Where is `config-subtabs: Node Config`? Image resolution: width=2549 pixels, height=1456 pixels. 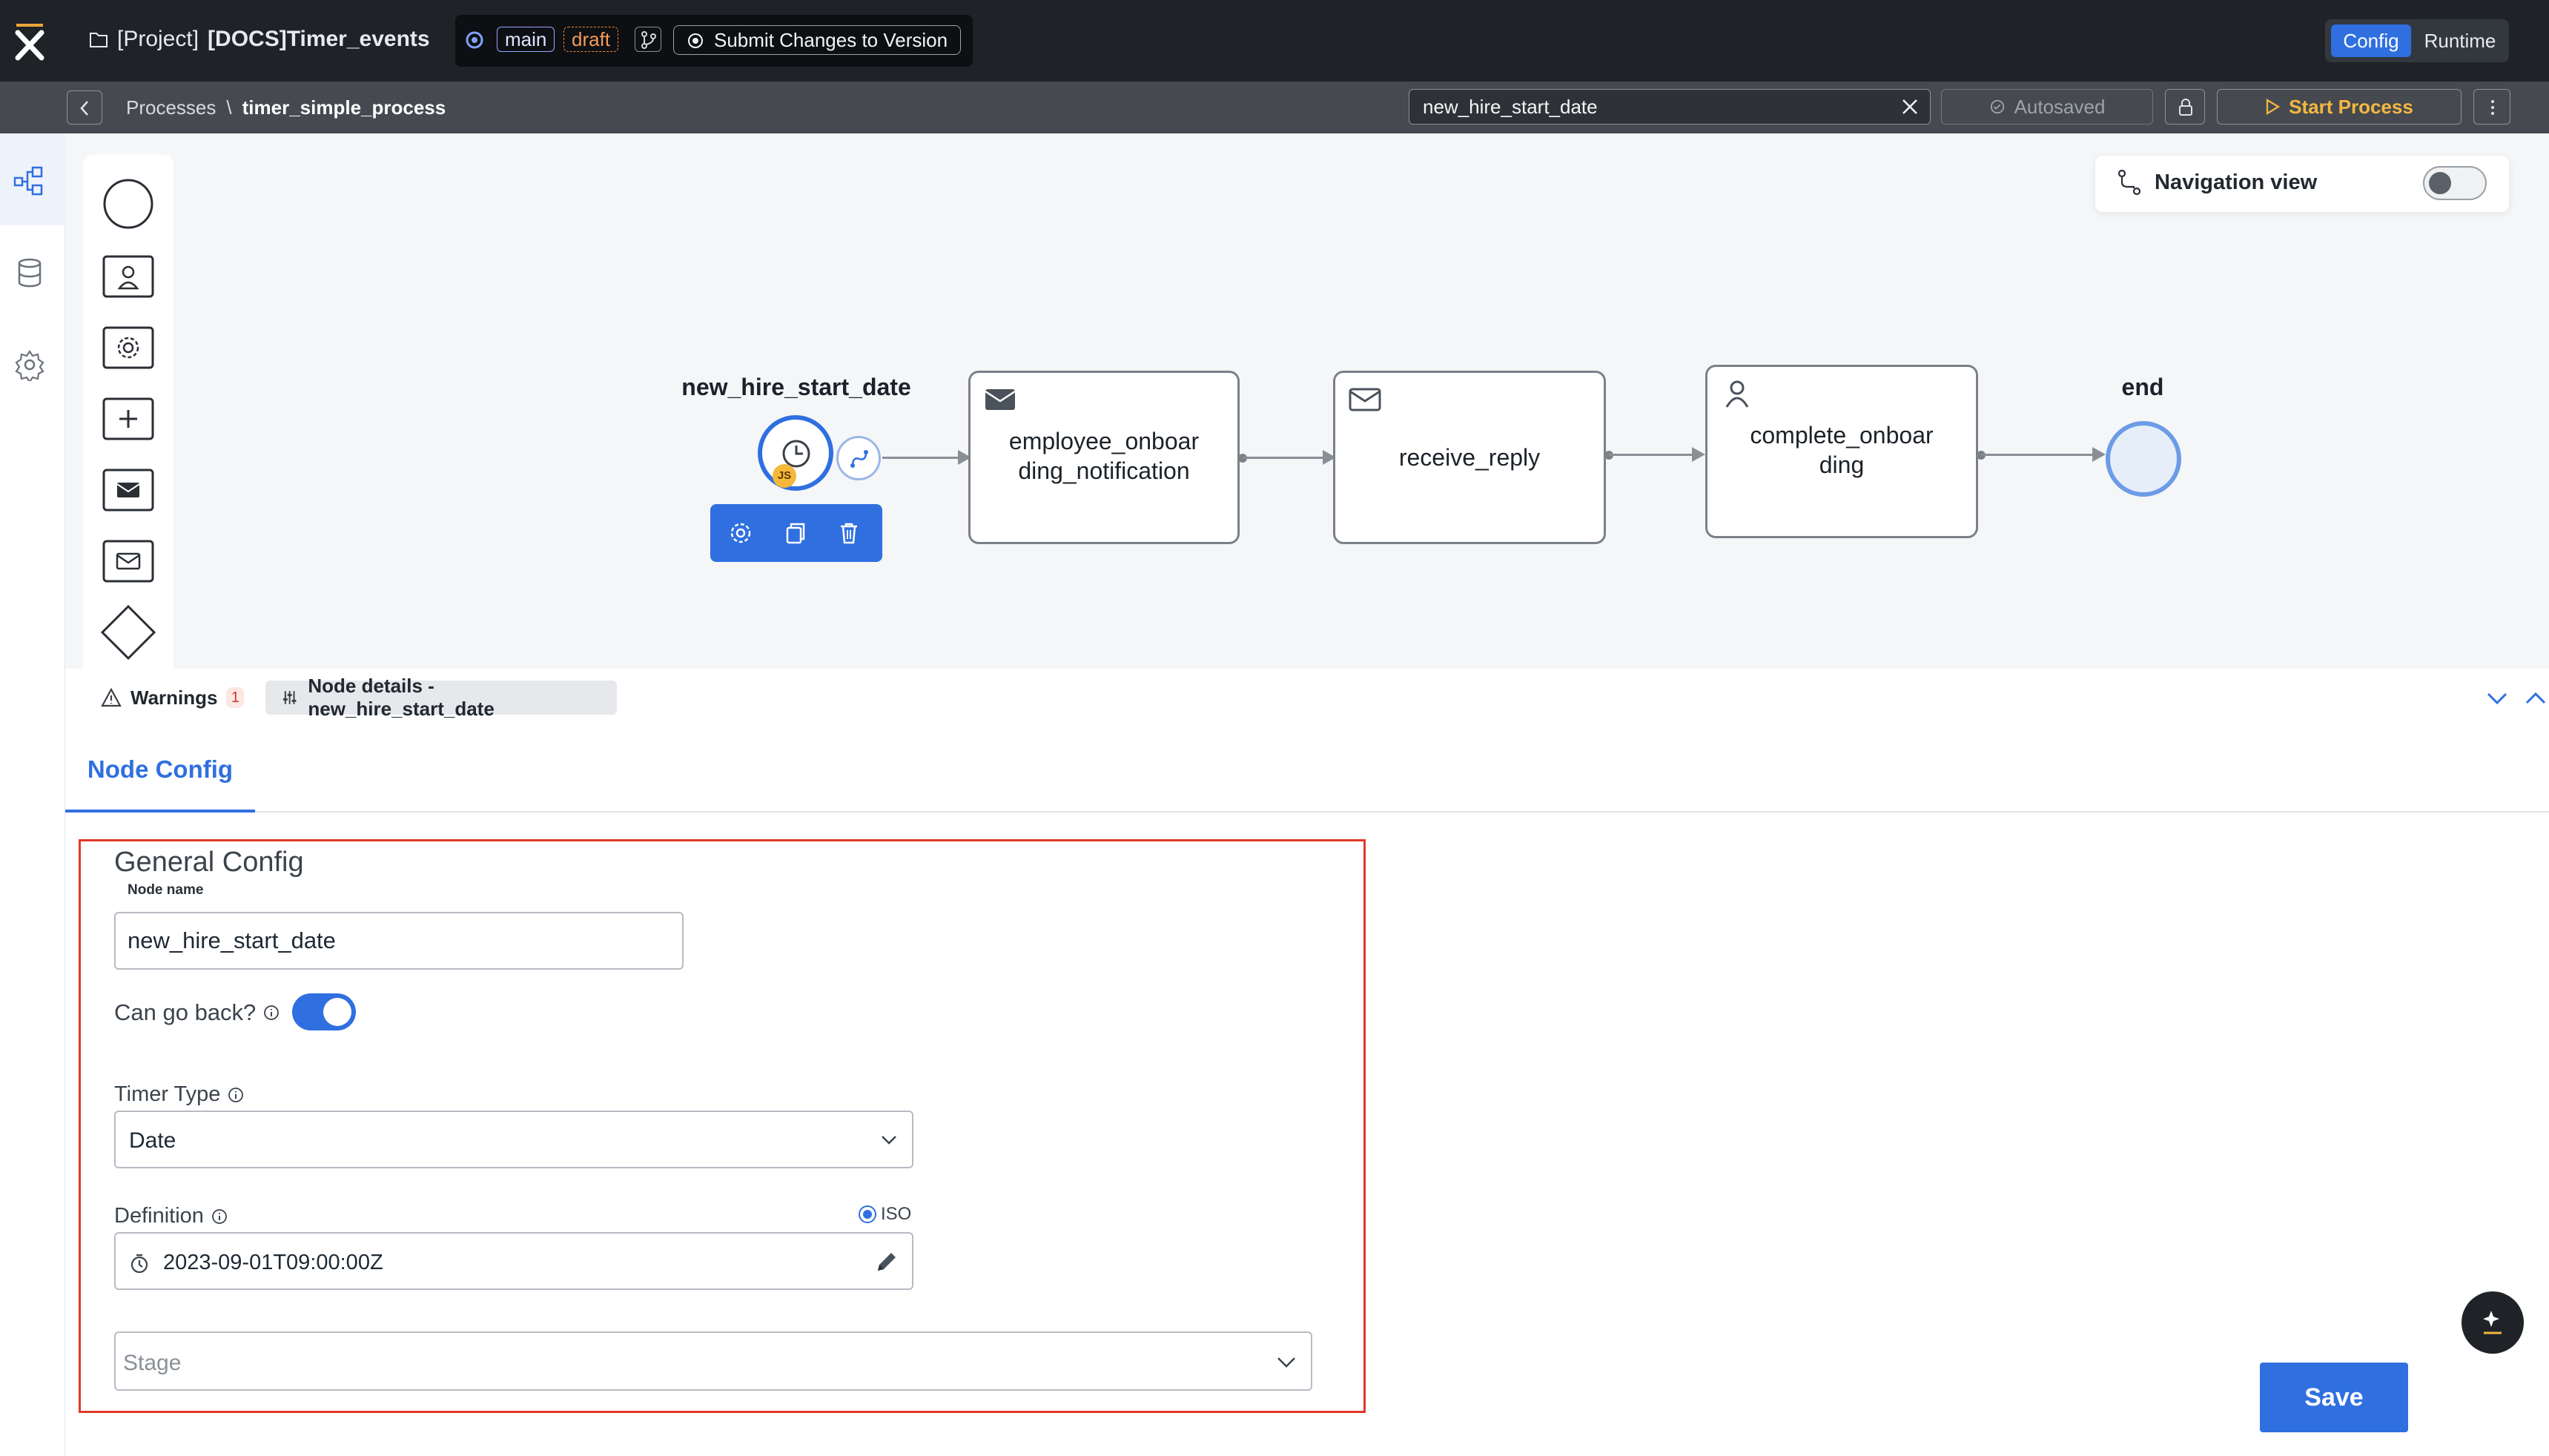
config-subtabs: Node Config is located at coordinates (1307, 770).